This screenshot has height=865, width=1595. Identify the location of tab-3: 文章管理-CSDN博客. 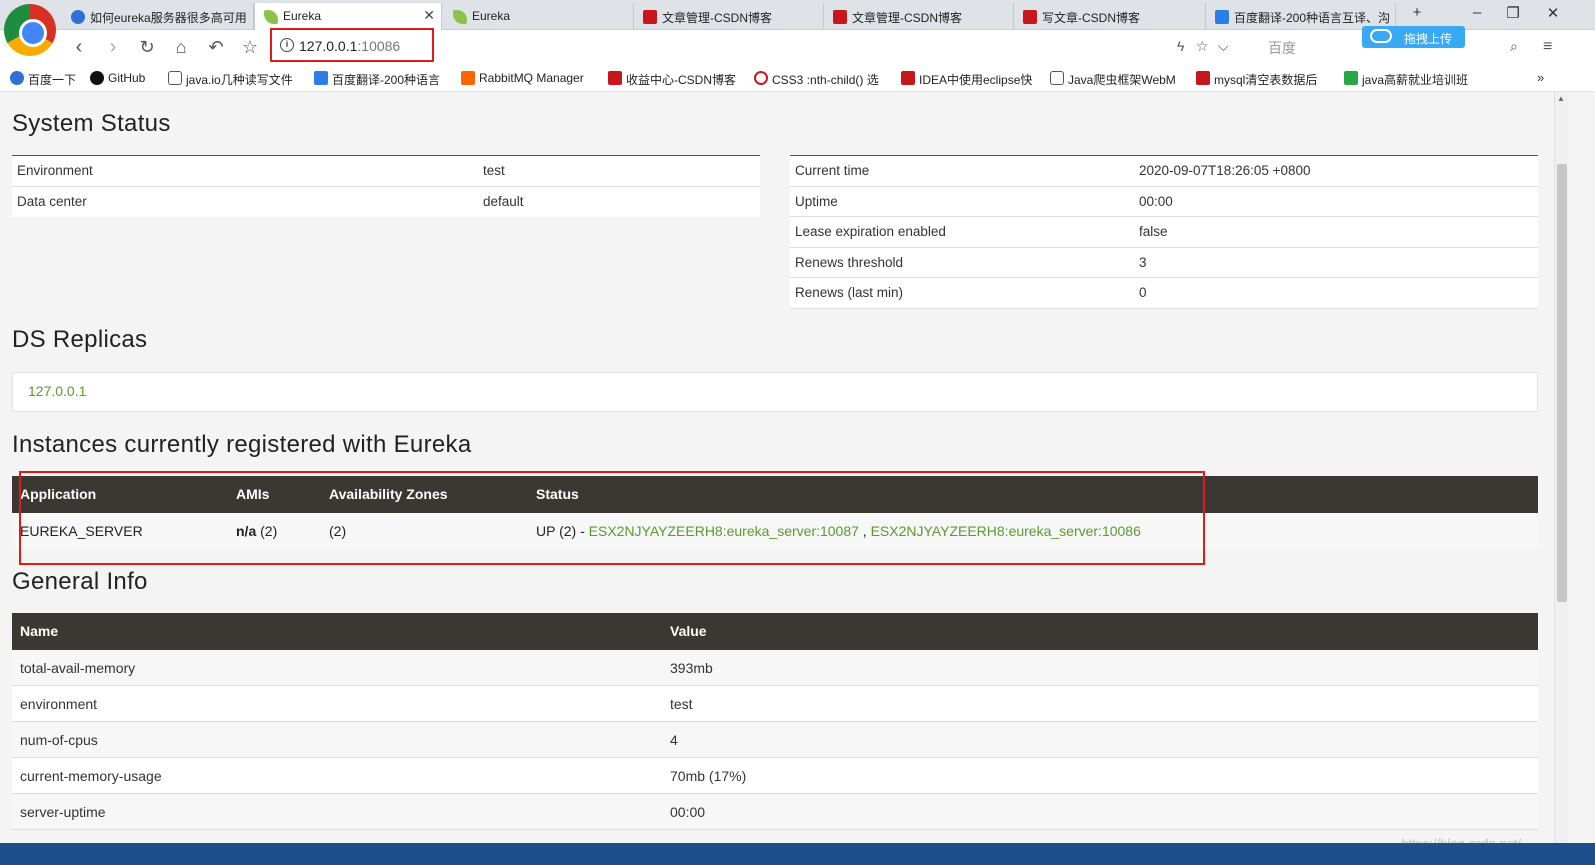
(729, 16).